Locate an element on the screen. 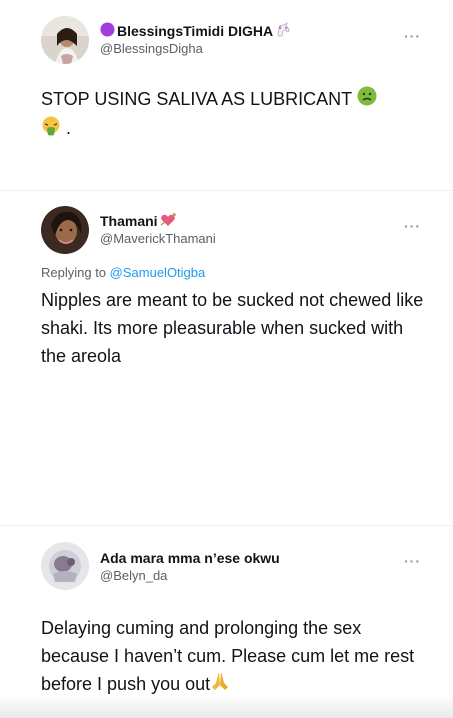 The width and height of the screenshot is (453, 718). display-name-text: Ada mara mma n’ese okwu is located at coordinates (190, 558).